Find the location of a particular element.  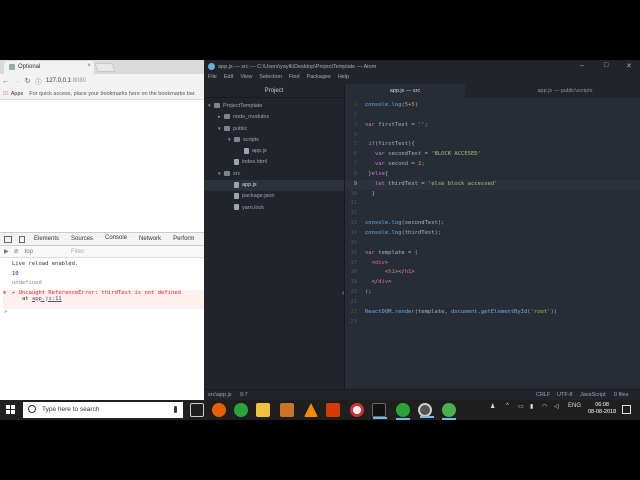

file-icon is located at coordinates (236, 195).